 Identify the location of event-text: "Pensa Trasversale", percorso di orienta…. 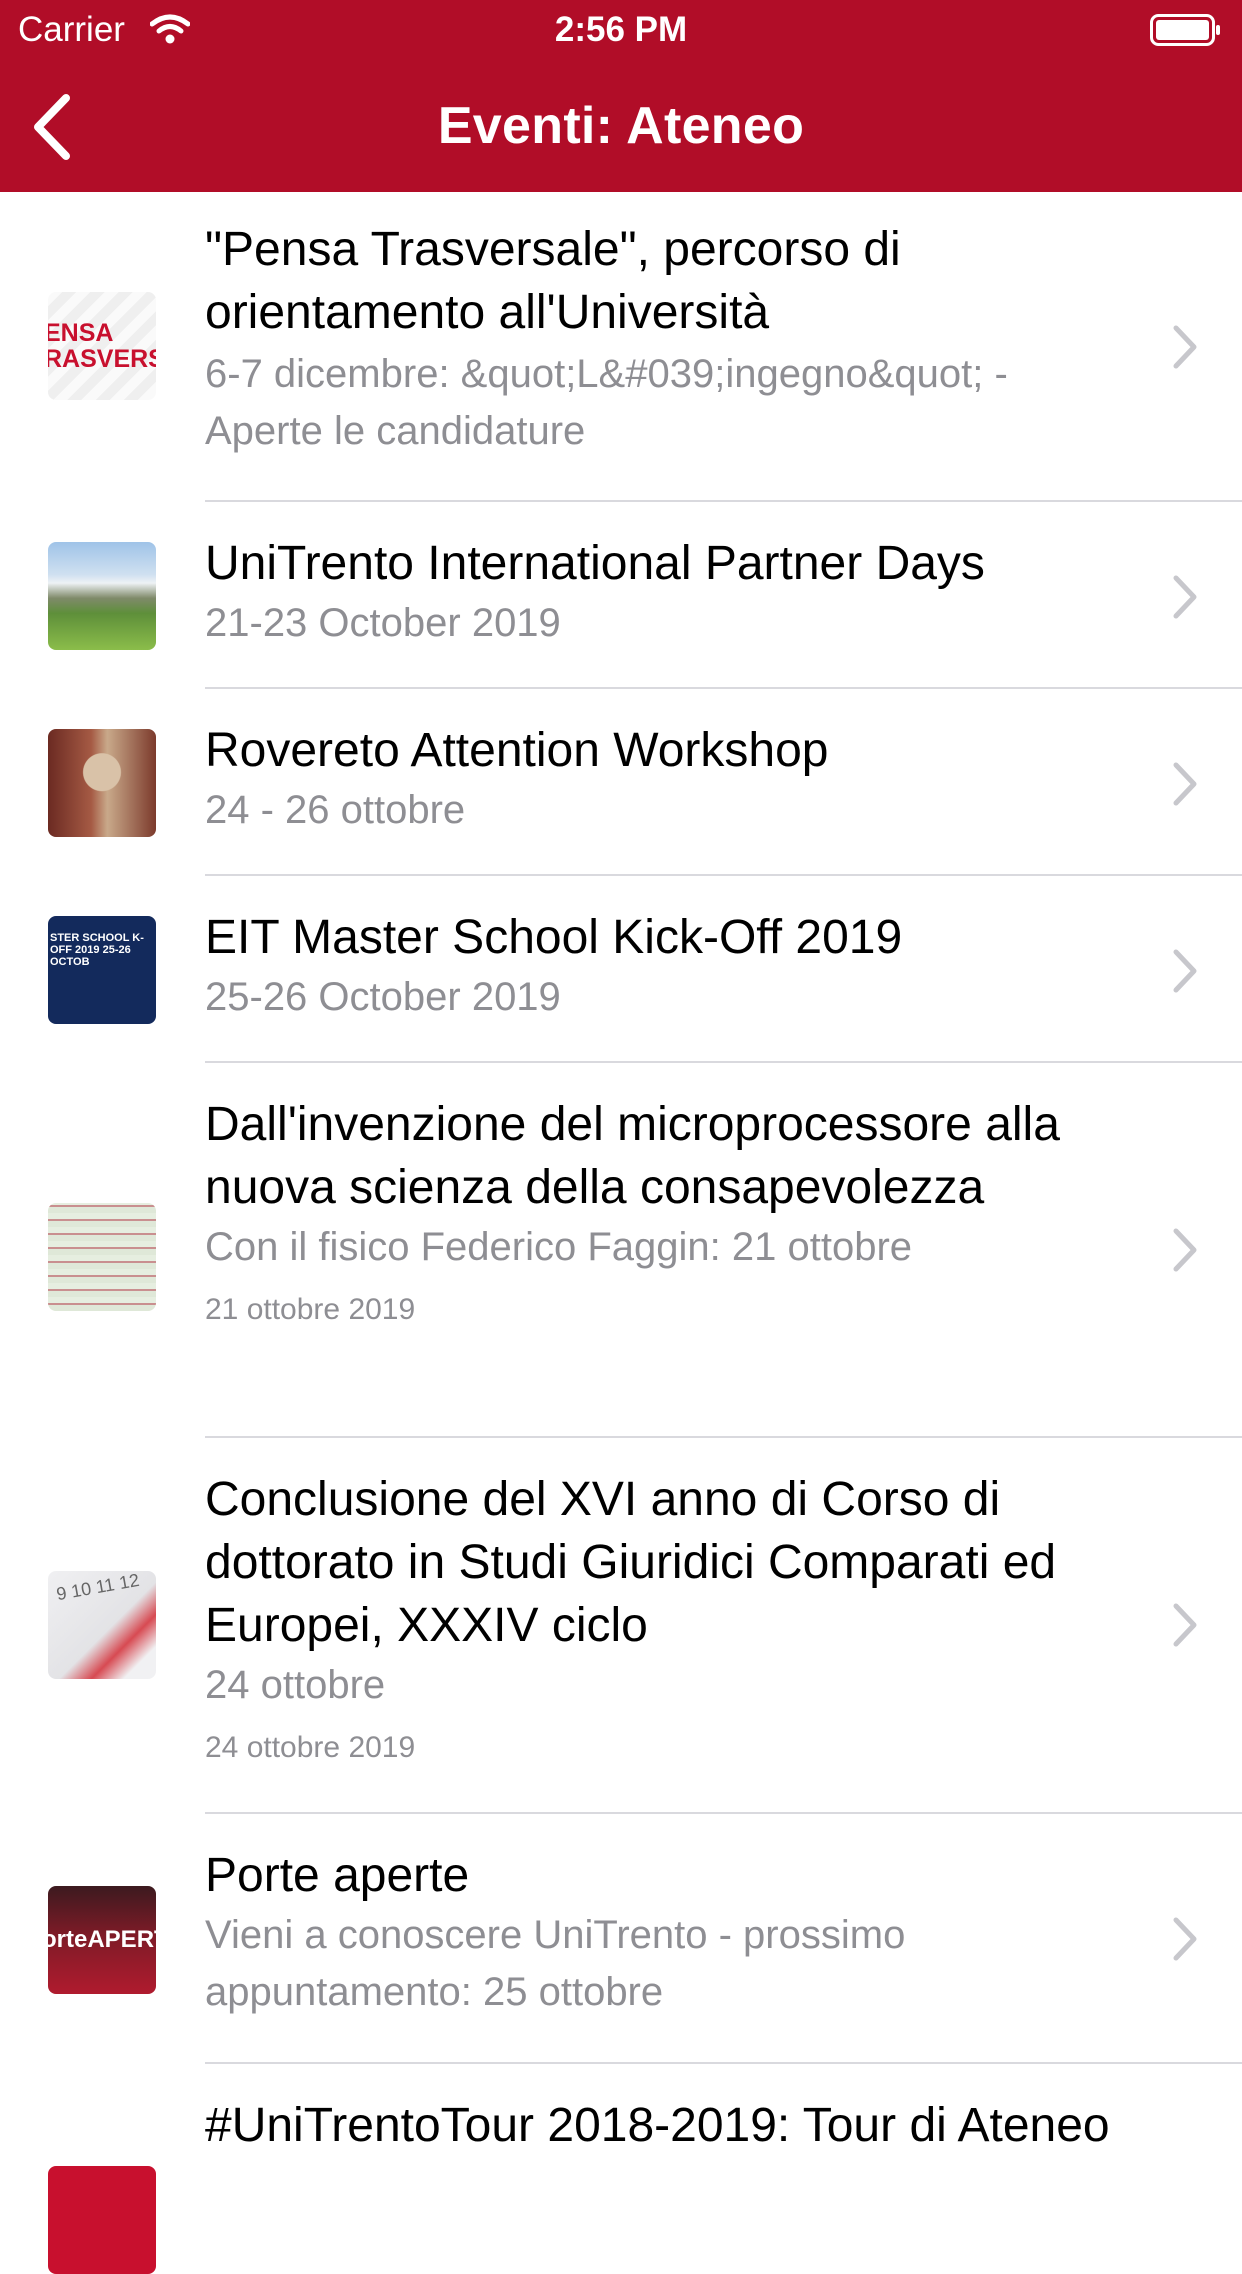
(665, 339).